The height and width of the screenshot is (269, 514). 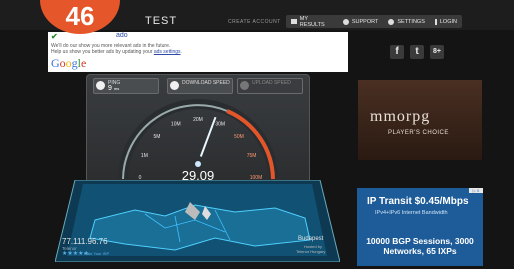 What do you see at coordinates (206, 83) in the screenshot?
I see `download-label: DOWNLOAD SPEED` at bounding box center [206, 83].